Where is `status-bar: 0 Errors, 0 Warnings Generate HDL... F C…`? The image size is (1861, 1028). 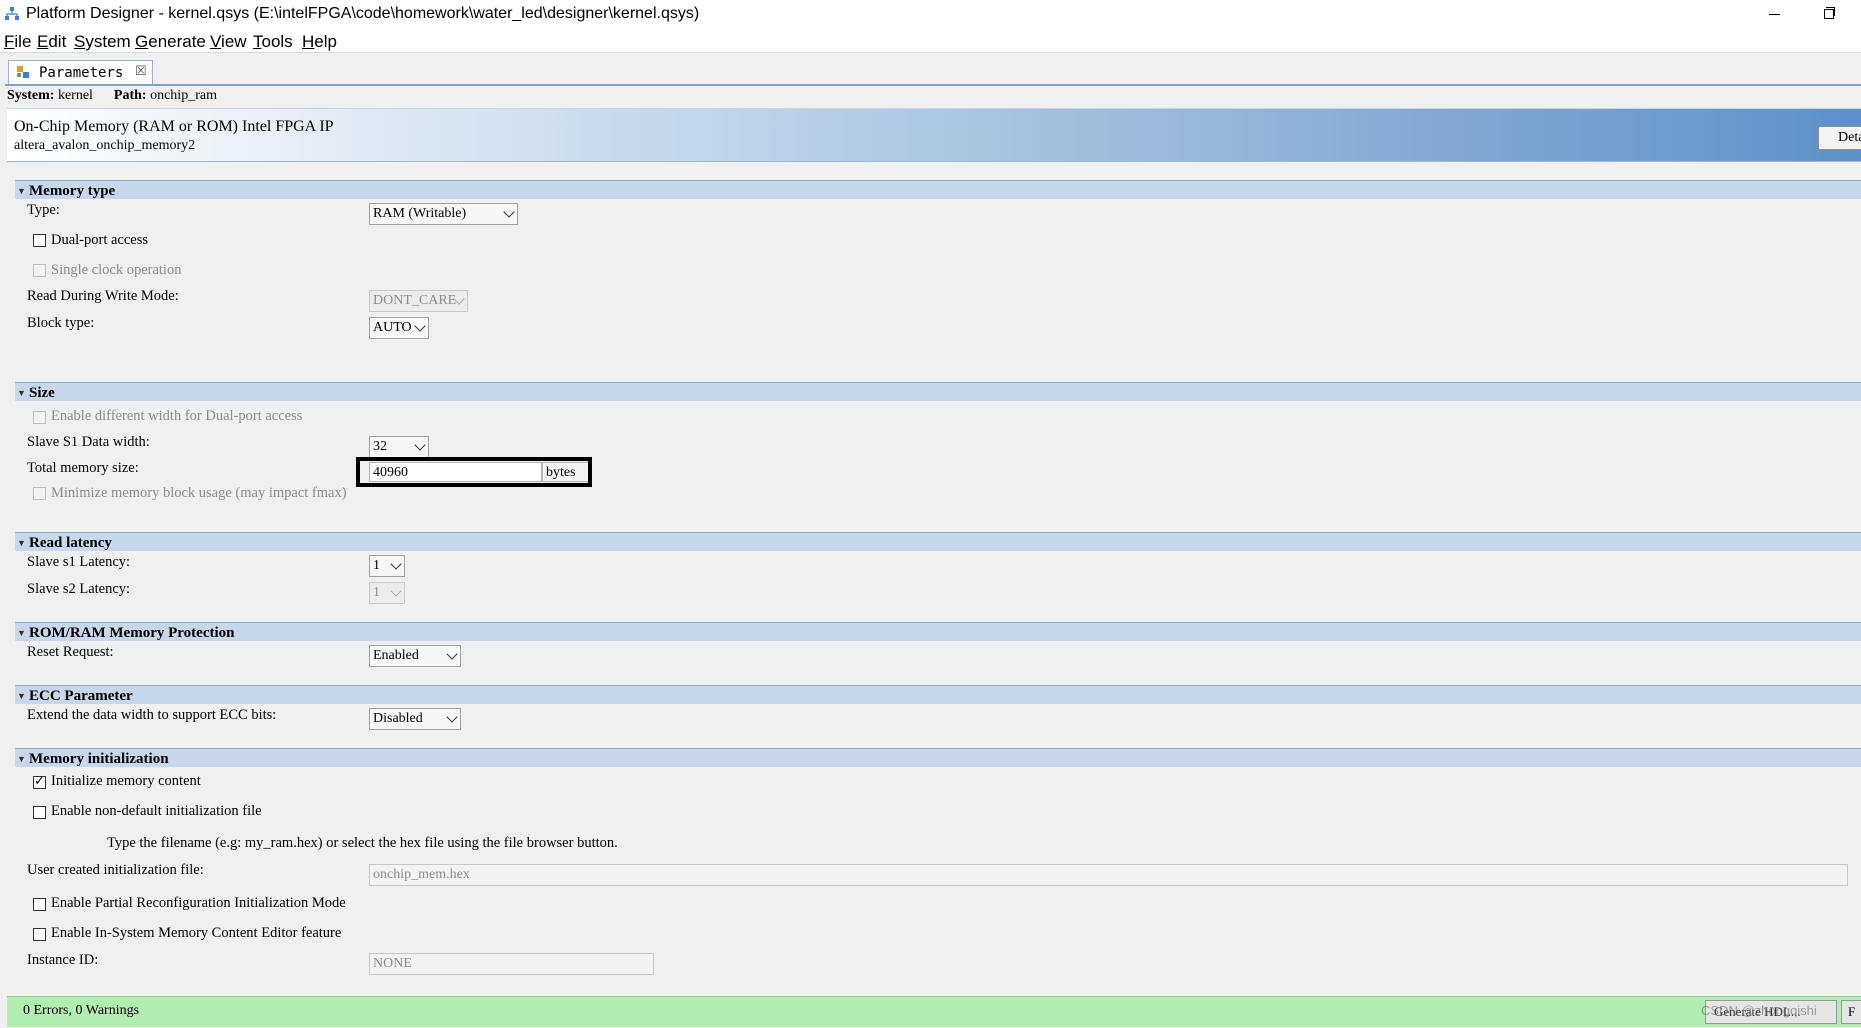 status-bar: 0 Errors, 0 Warnings Generate HDL... F C… is located at coordinates (934, 1011).